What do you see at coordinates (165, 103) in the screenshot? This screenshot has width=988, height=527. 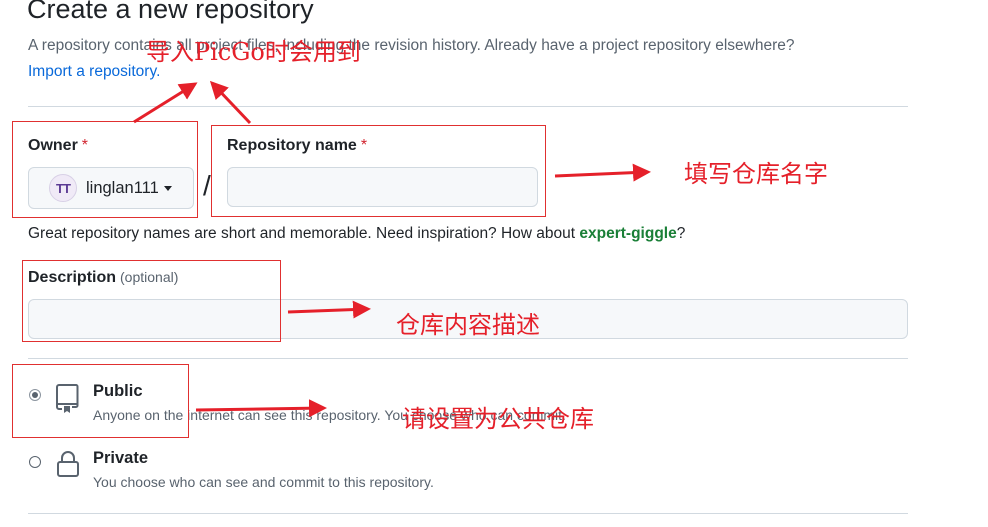 I see `arrow-to-import-left` at bounding box center [165, 103].